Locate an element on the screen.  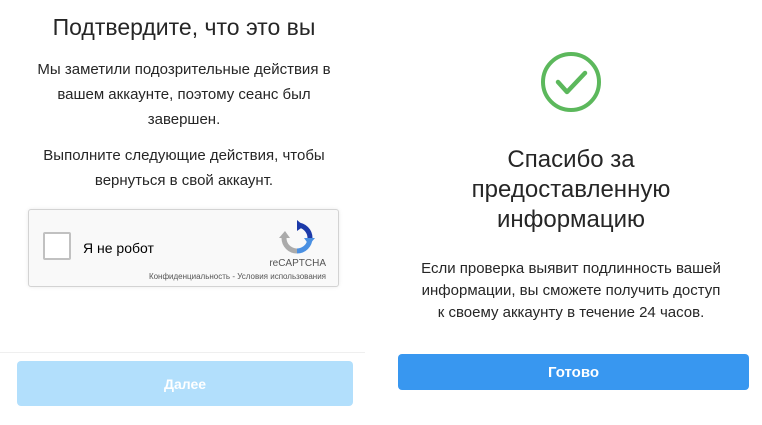
page-title: Подтвердите, что это вы is located at coordinates (184, 27).